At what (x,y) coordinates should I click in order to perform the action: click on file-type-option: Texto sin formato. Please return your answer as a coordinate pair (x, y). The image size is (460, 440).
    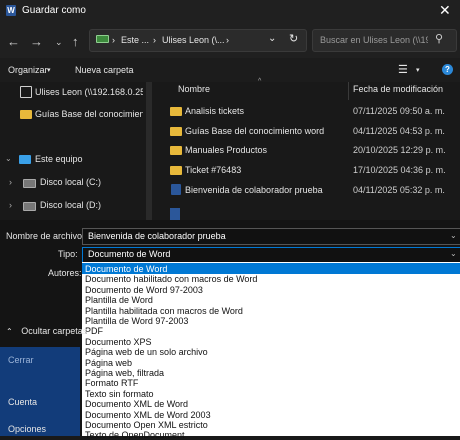
    Looking at the image, I should click on (119, 394).